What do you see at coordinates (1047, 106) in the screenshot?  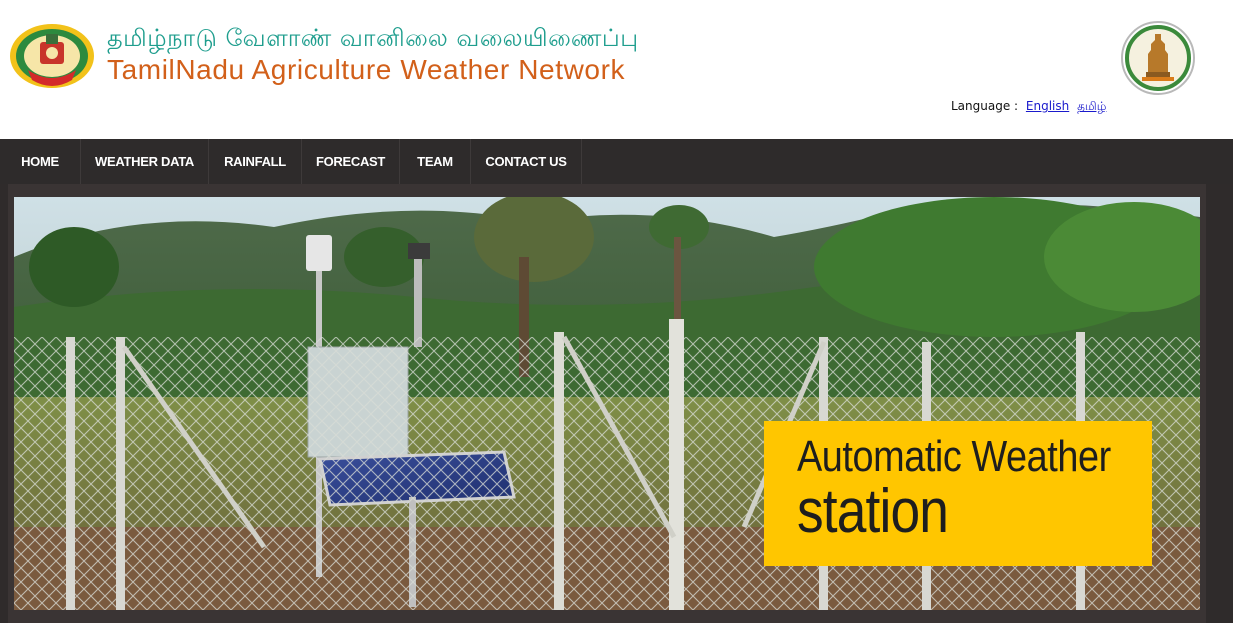 I see `language-english-link: English` at bounding box center [1047, 106].